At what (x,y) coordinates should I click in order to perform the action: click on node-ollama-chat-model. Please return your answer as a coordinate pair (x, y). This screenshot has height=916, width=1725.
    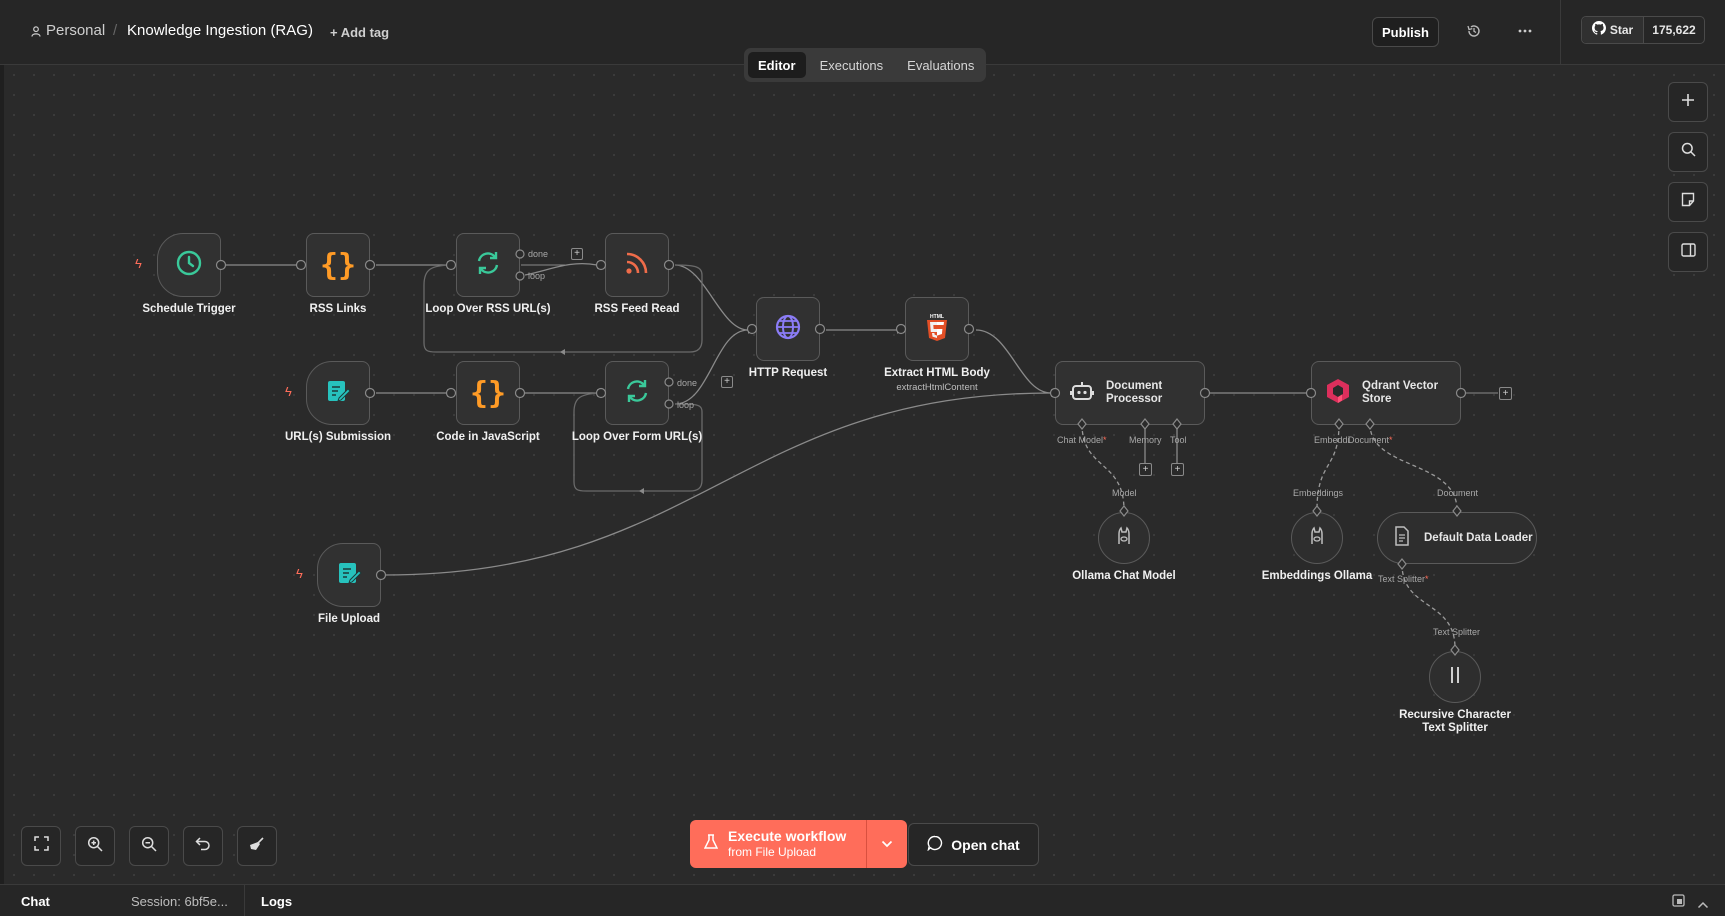
    Looking at the image, I should click on (1124, 538).